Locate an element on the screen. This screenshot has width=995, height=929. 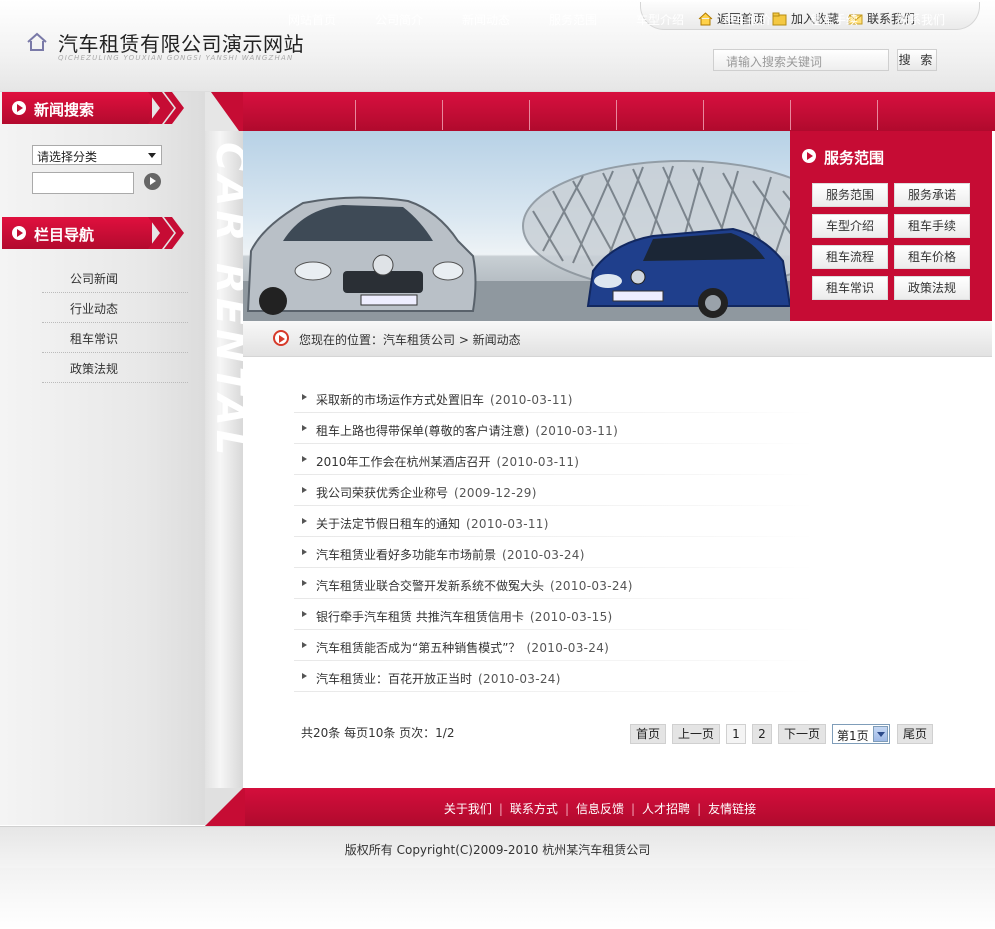
footer-link-about: 关于我们 is located at coordinates (468, 809).